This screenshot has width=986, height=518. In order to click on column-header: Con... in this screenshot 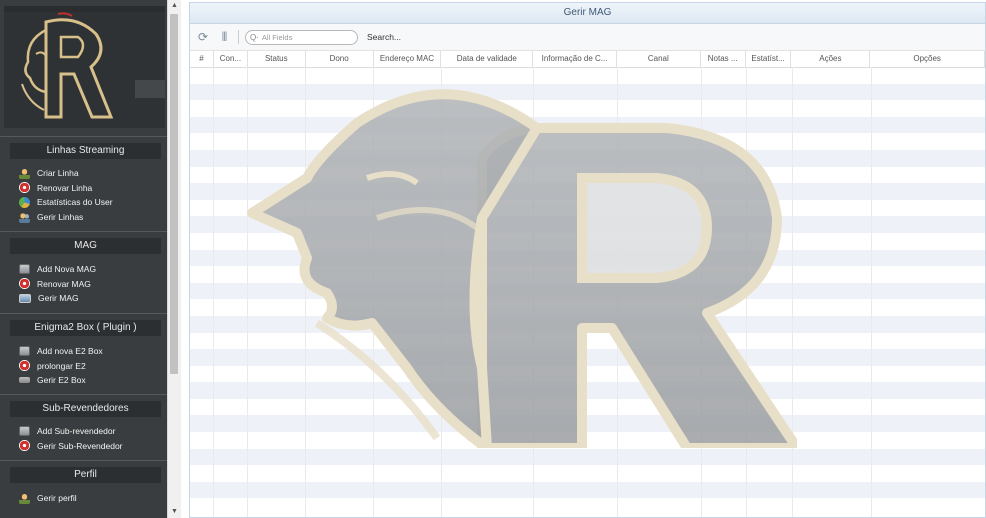, I will do `click(231, 59)`.